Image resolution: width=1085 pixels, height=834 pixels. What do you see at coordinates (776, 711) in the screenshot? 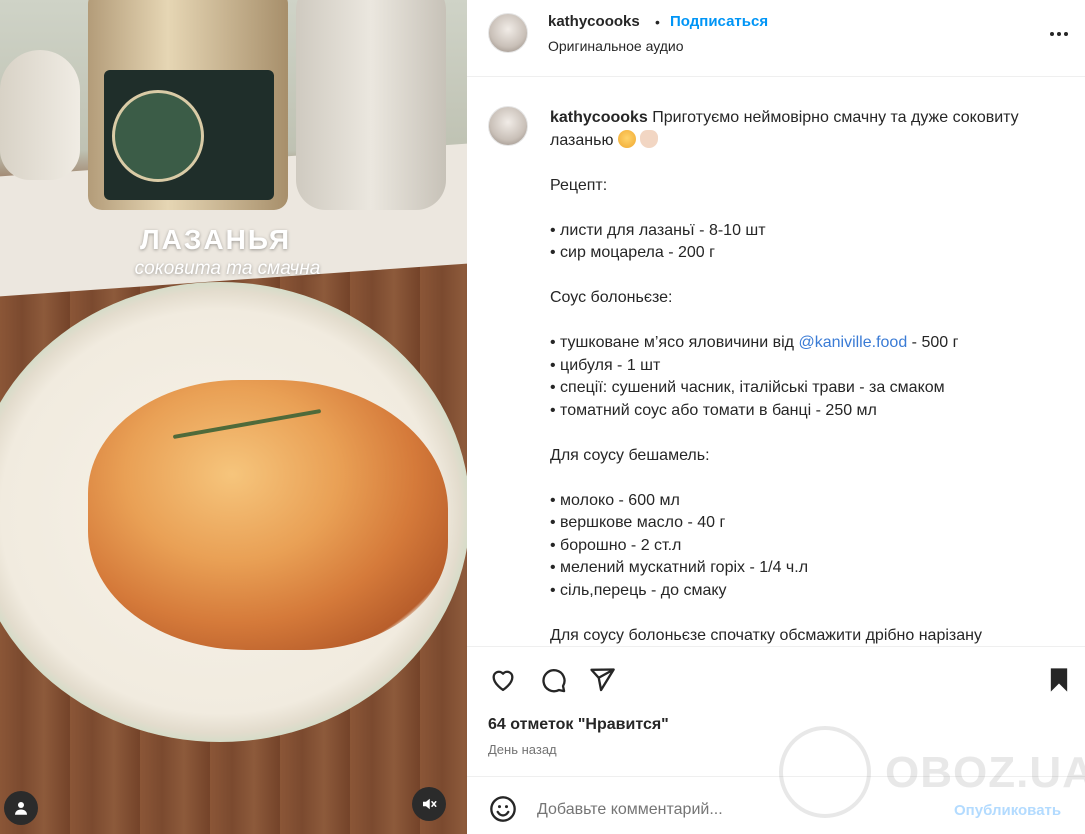
I see `actions-bar: 64 отметок "Нравится" День назад` at bounding box center [776, 711].